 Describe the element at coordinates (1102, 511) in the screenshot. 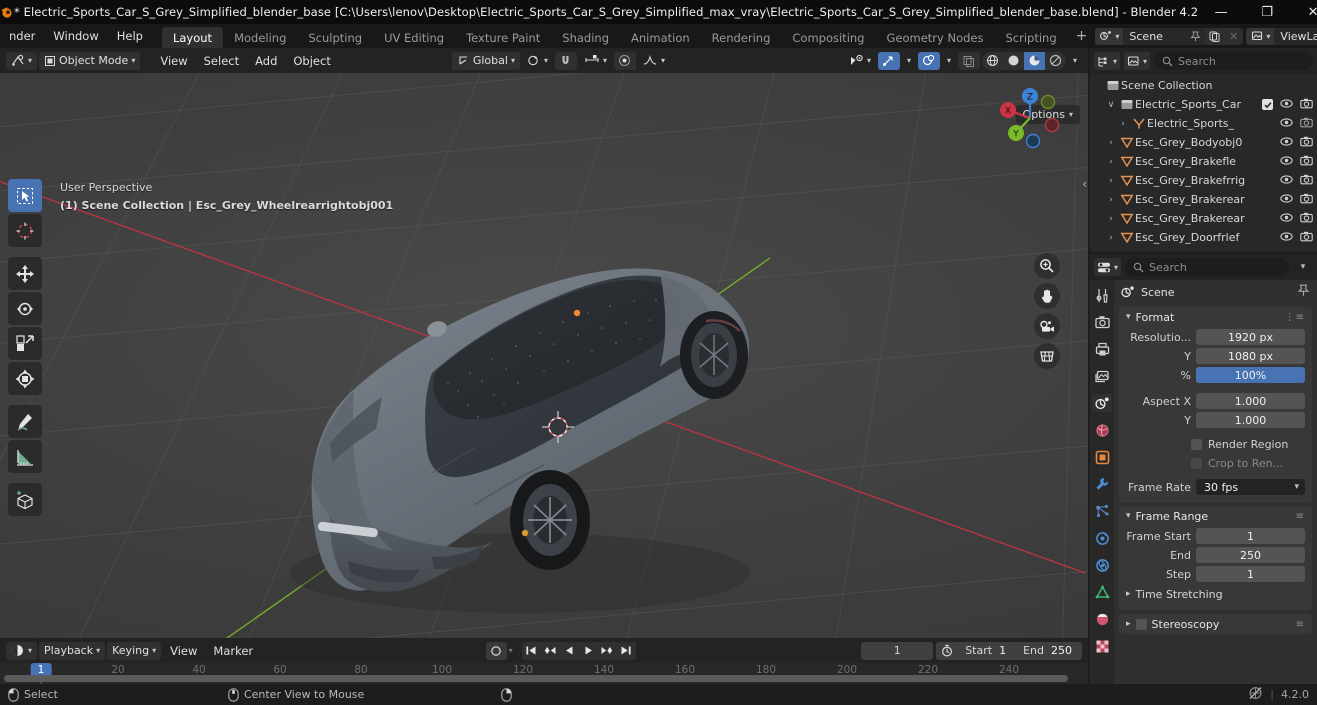

I see `tab-particles` at that location.